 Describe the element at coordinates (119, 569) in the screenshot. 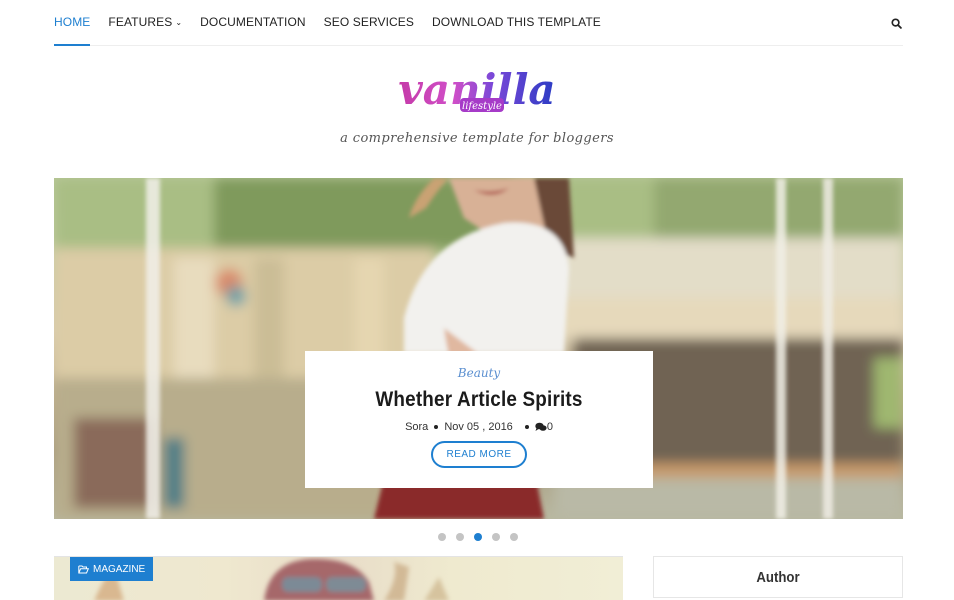

I see `category-badge-label: MAGAZINE` at that location.